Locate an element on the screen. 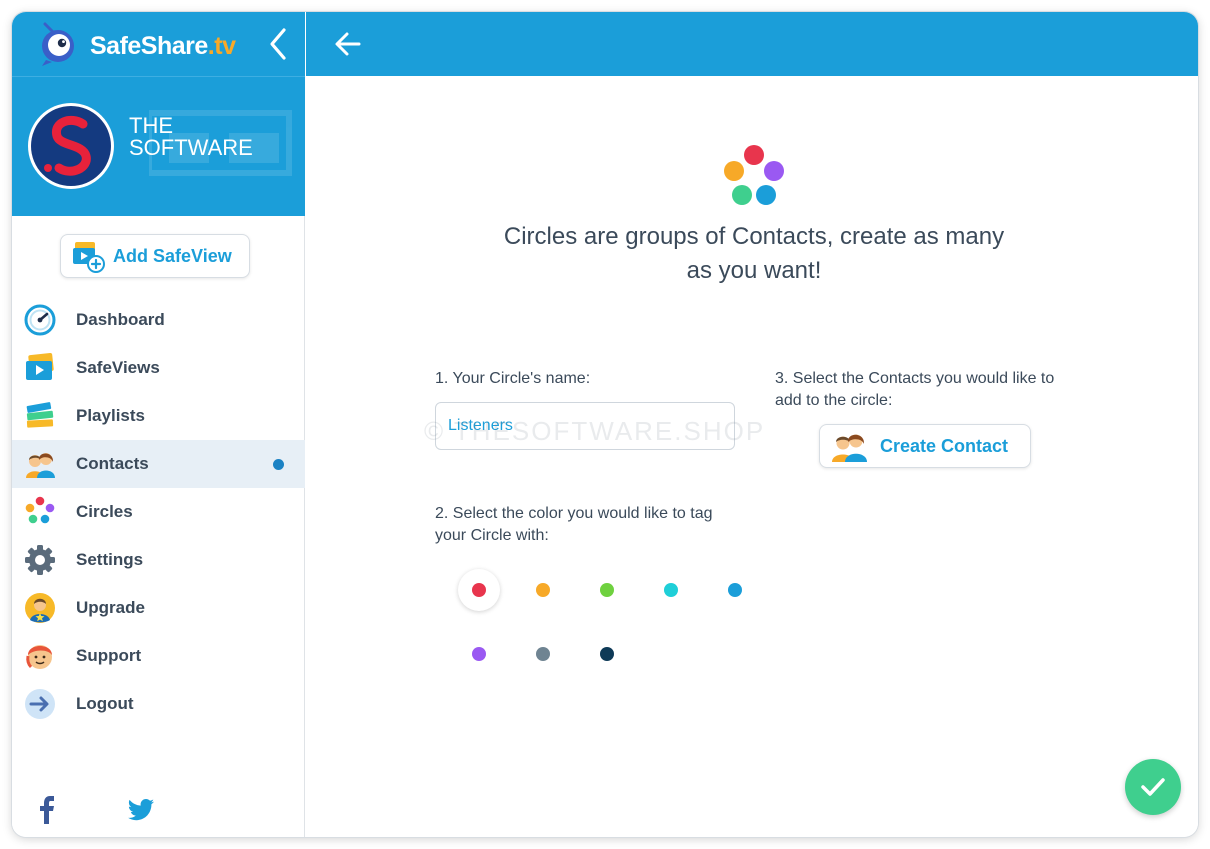 The height and width of the screenshot is (849, 1210). sidebar-item-support: Support is located at coordinates (158, 656).